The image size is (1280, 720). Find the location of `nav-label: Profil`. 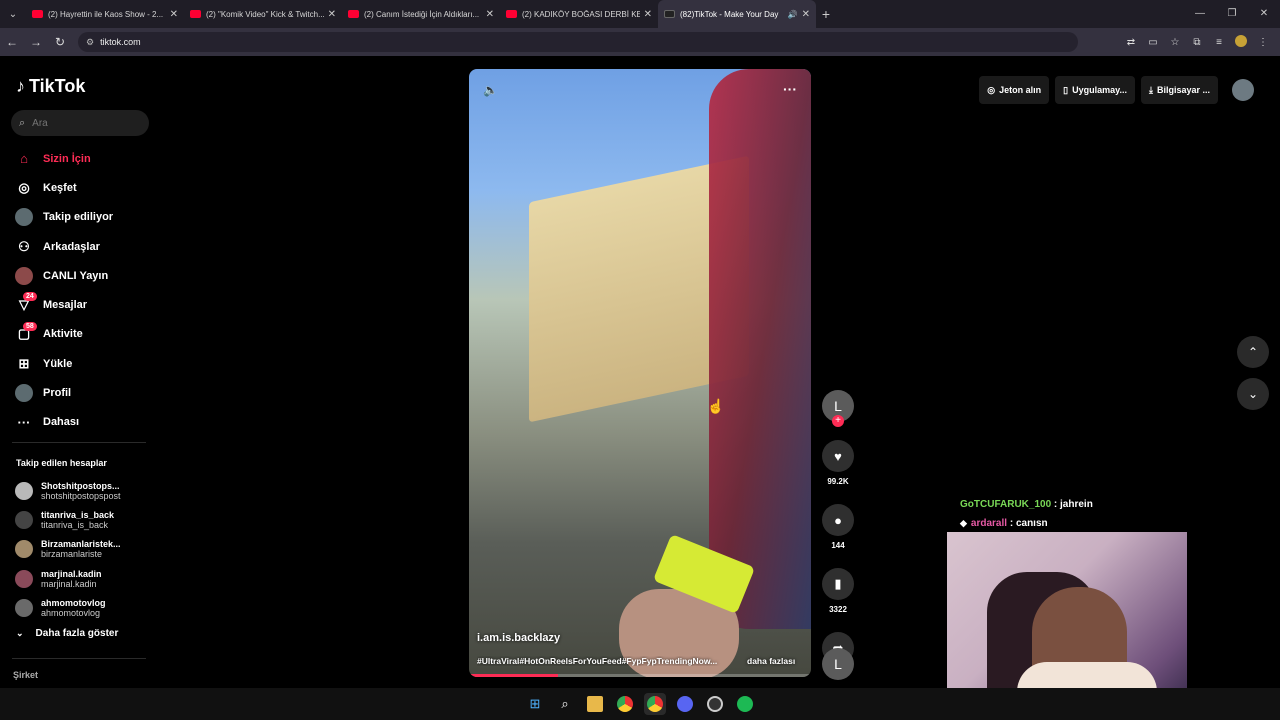

nav-label: Profil is located at coordinates (57, 393).